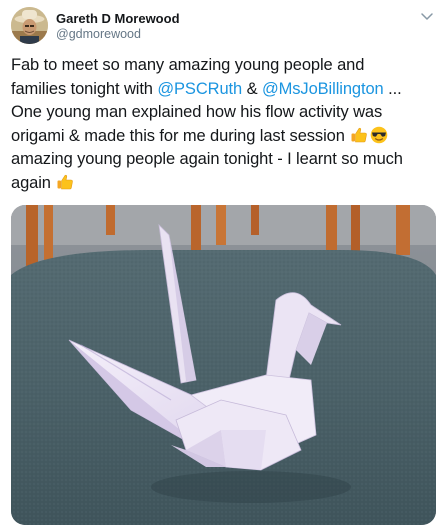  What do you see at coordinates (29, 25) in the screenshot?
I see `avatar` at bounding box center [29, 25].